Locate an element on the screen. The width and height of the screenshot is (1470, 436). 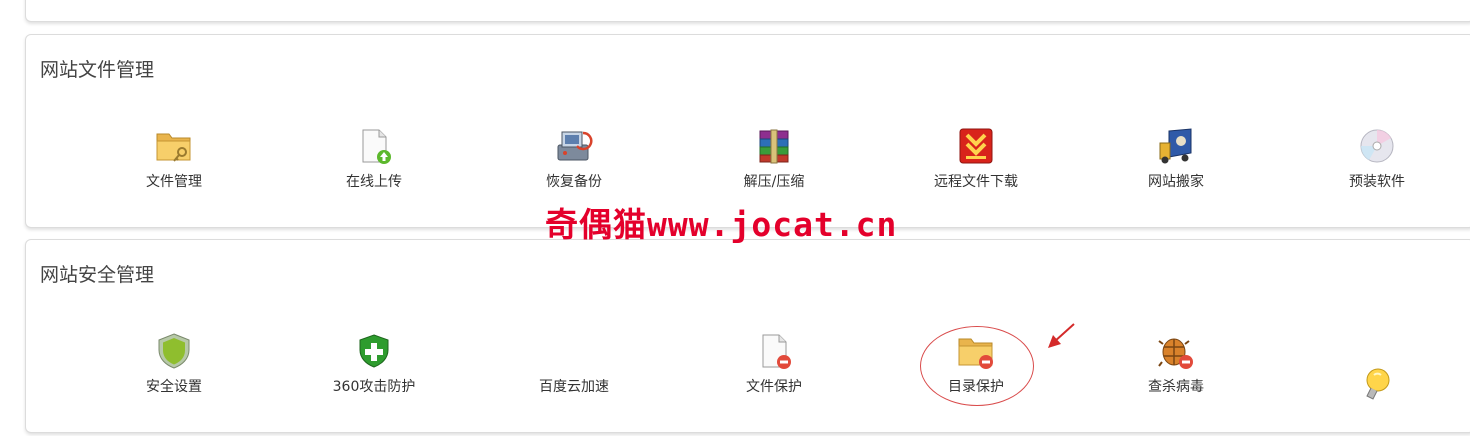
item-label: 360攻击防护 is located at coordinates (374, 387).